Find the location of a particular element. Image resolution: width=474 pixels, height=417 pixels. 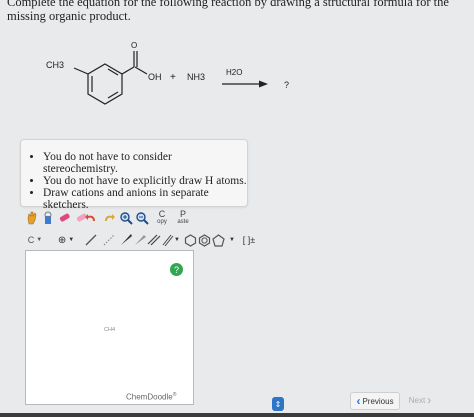

carbonyl-oxygen: O is located at coordinates (134, 45).